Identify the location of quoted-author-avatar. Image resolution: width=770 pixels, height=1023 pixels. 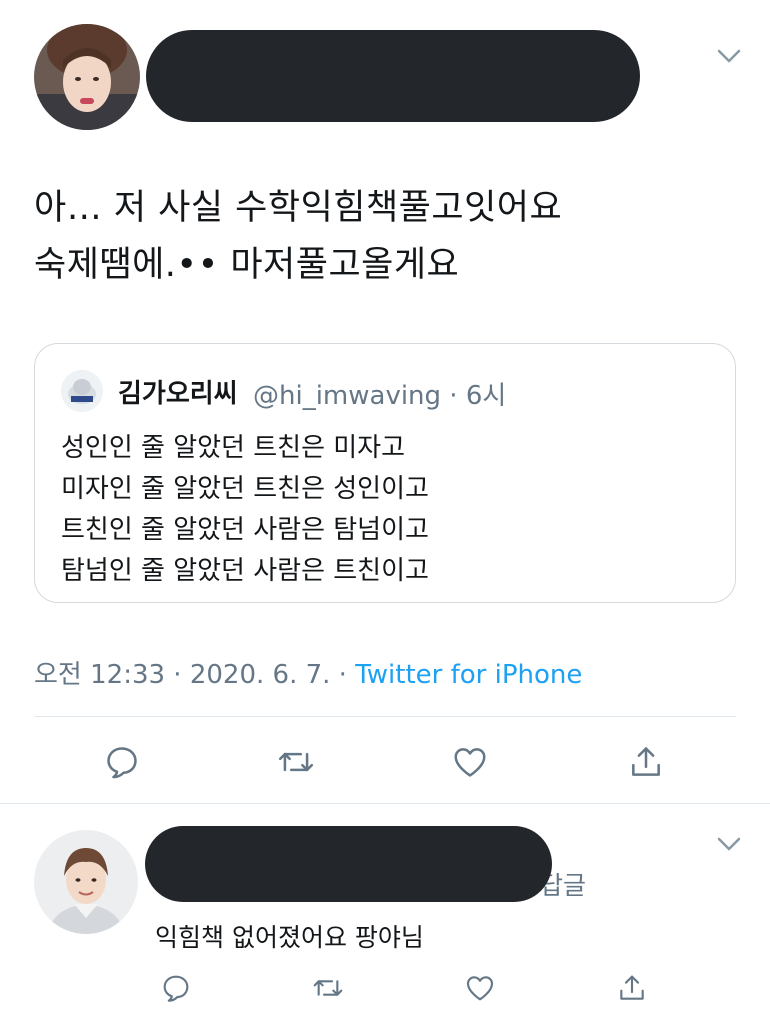
(82, 391).